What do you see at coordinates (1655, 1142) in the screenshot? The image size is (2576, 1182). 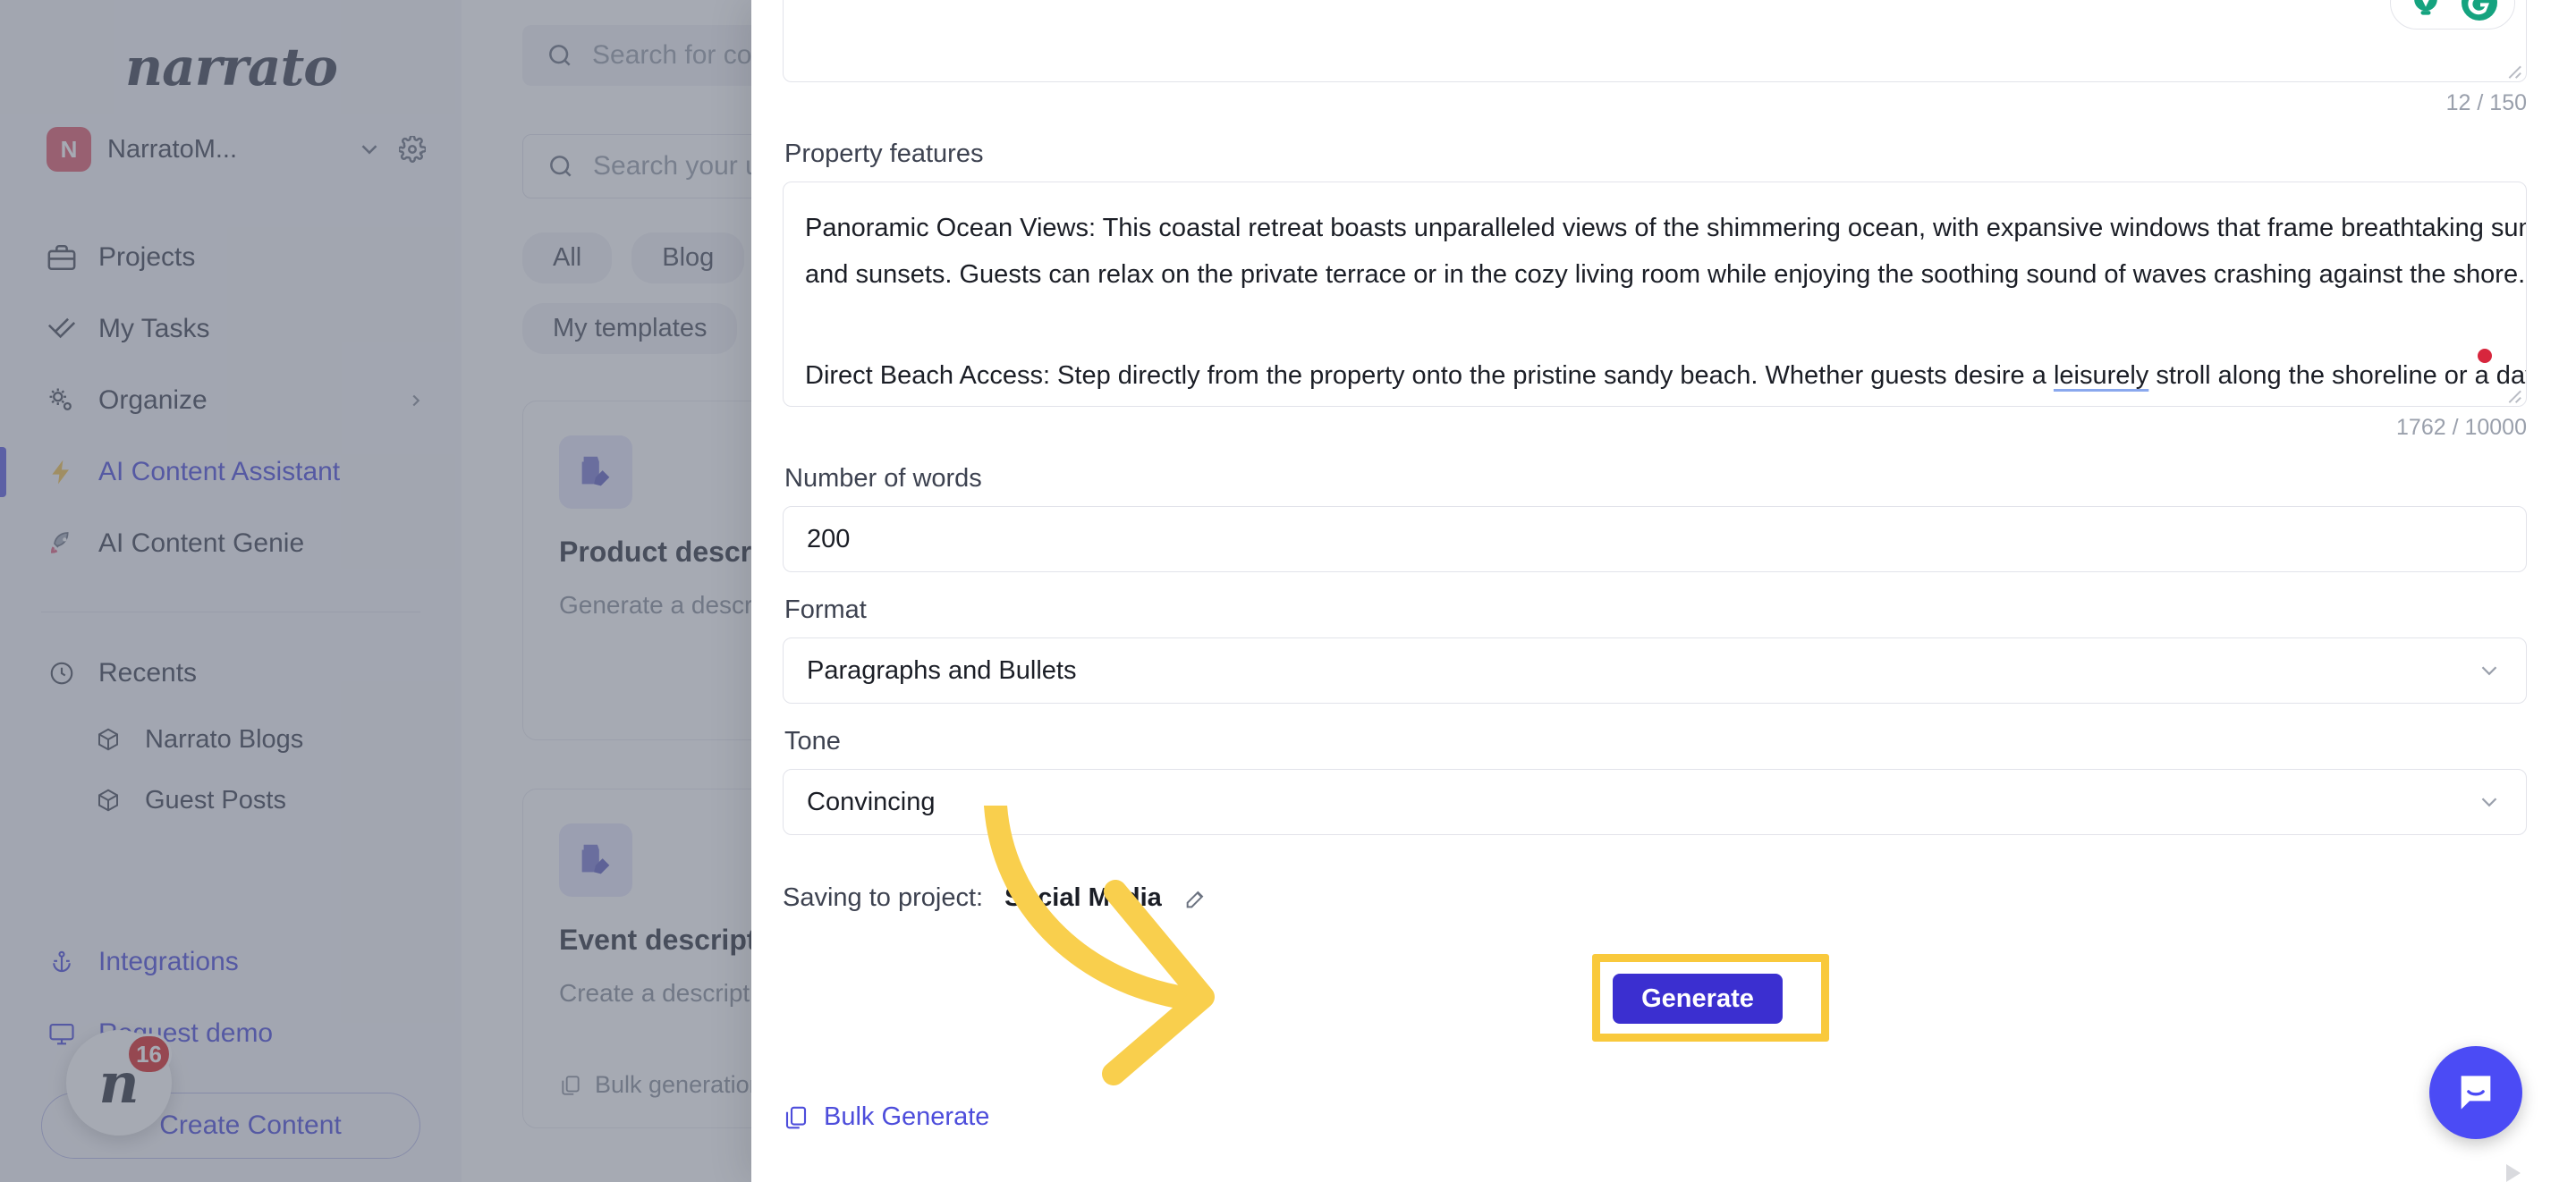 I see `bulk-generate-link: Bulk Generate` at bounding box center [1655, 1142].